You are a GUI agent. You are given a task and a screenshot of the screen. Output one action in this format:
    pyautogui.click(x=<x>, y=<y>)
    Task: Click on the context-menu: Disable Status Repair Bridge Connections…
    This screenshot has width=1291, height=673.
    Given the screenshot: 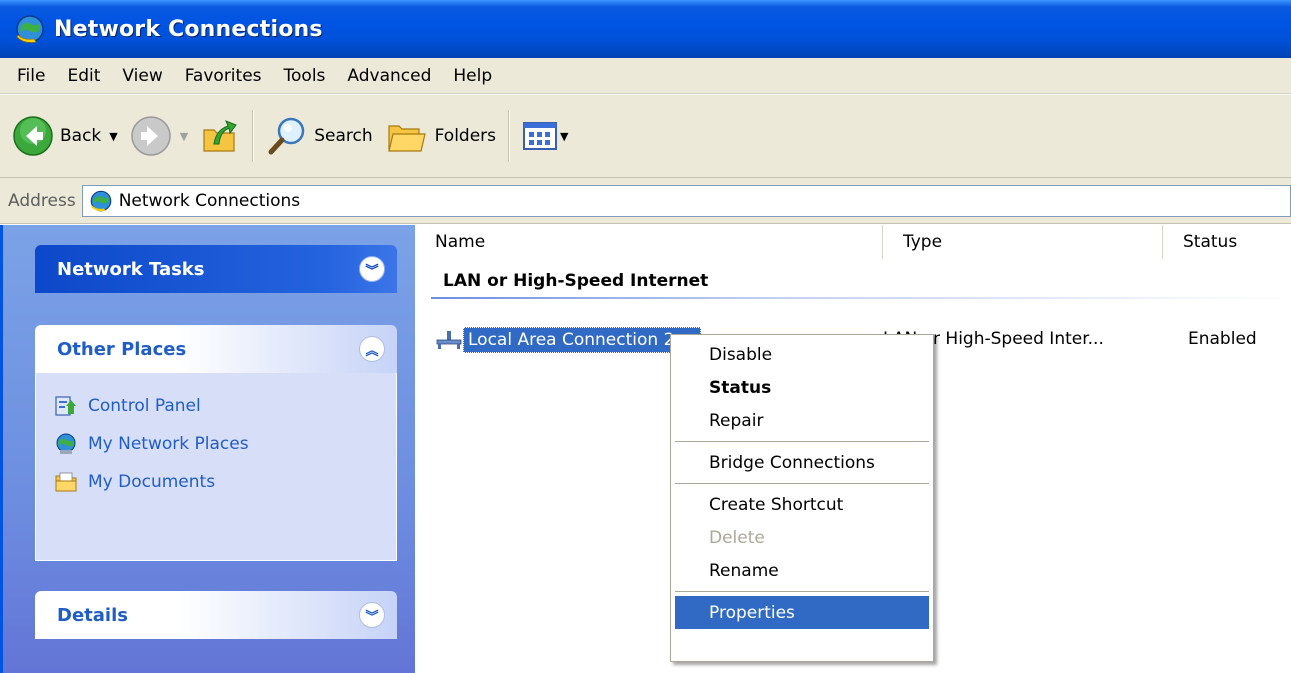 What is the action you would take?
    pyautogui.click(x=802, y=498)
    